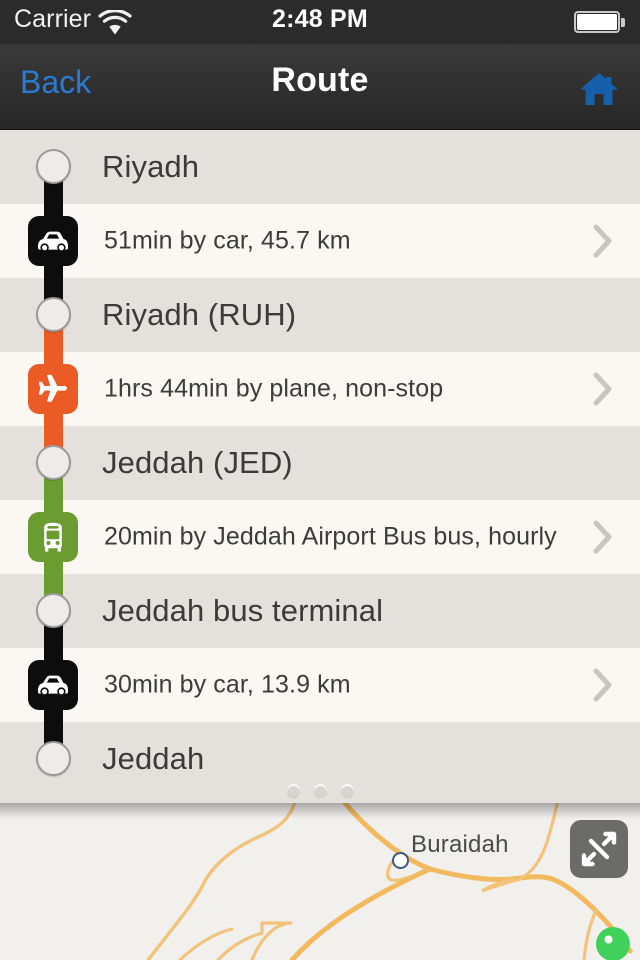  I want to click on battery-full-icon, so click(600, 23).